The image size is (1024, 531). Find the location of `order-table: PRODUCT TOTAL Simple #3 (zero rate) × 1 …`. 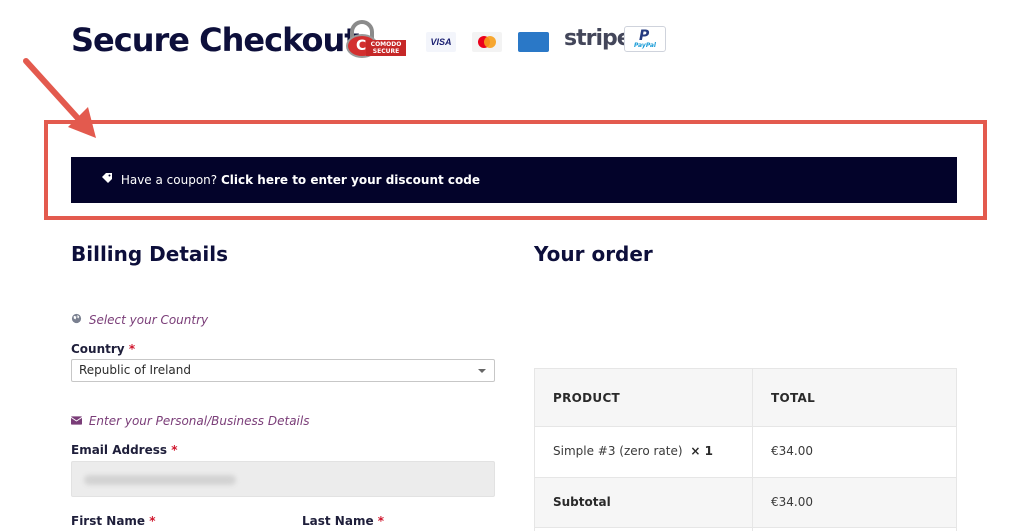

order-table: PRODUCT TOTAL Simple #3 (zero rate) × 1 … is located at coordinates (745, 449).